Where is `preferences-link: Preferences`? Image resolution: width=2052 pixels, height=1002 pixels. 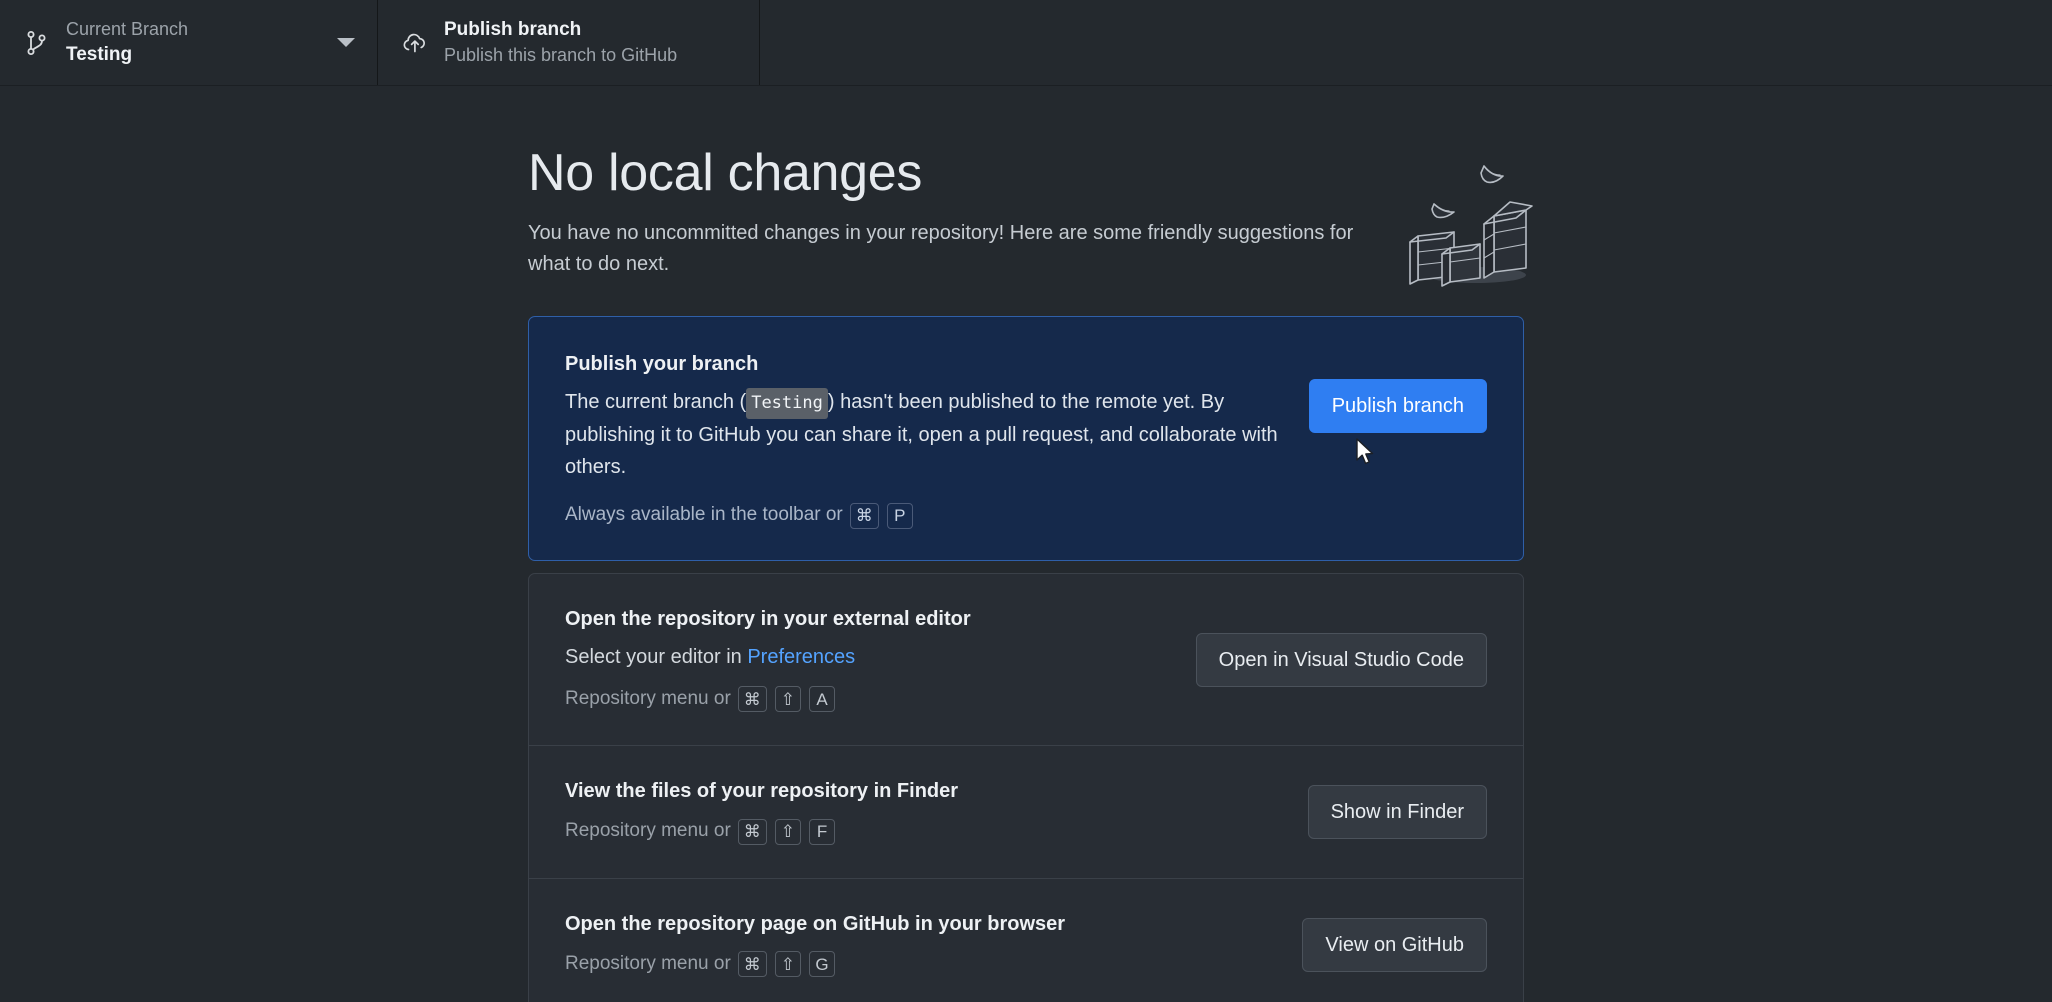
preferences-link: Preferences is located at coordinates (801, 657).